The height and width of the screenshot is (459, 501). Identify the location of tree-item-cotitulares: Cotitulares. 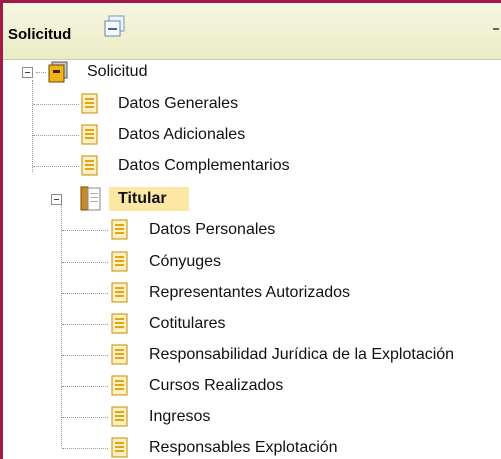
(187, 324).